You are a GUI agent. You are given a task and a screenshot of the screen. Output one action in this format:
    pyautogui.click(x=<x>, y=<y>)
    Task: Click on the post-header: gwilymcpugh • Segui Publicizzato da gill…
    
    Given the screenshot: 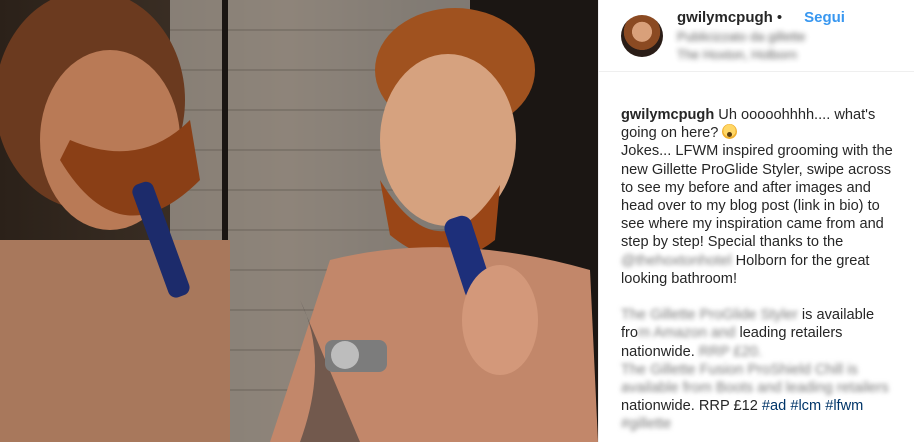 What is the action you would take?
    pyautogui.click(x=756, y=36)
    